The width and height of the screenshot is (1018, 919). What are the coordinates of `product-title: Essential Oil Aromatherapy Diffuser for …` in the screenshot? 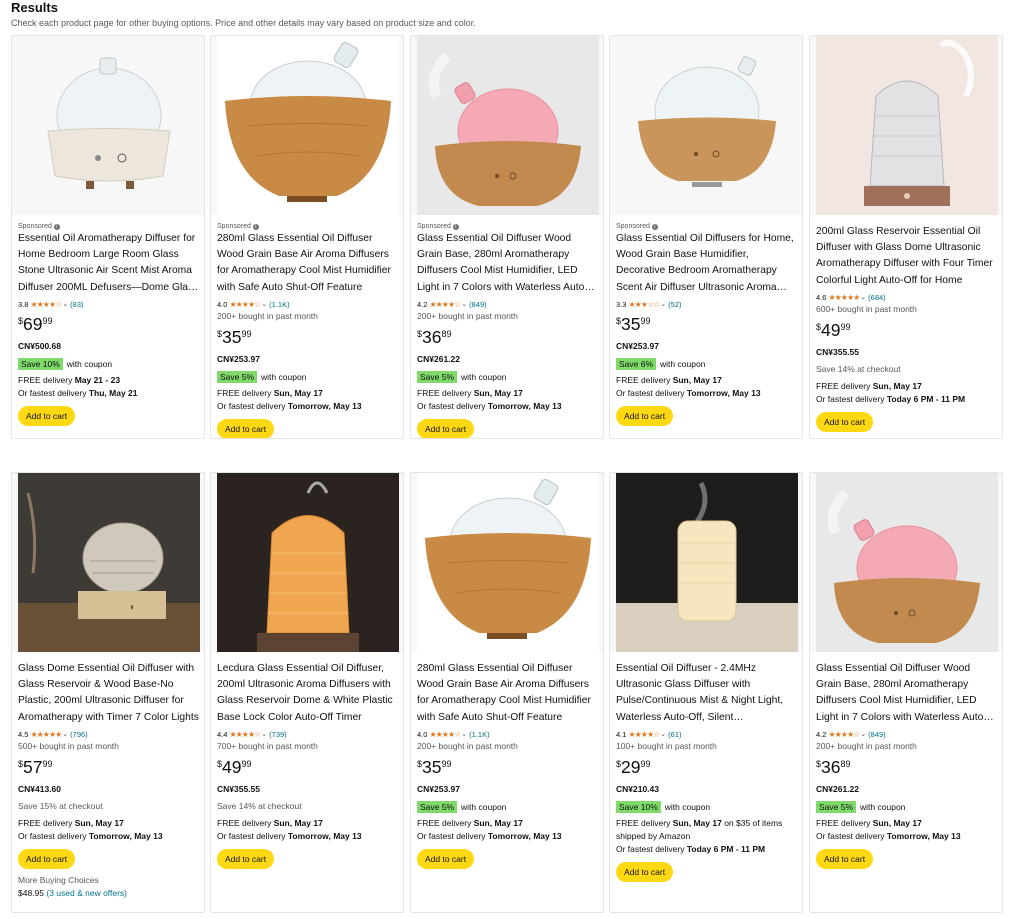 It's located at (108, 263).